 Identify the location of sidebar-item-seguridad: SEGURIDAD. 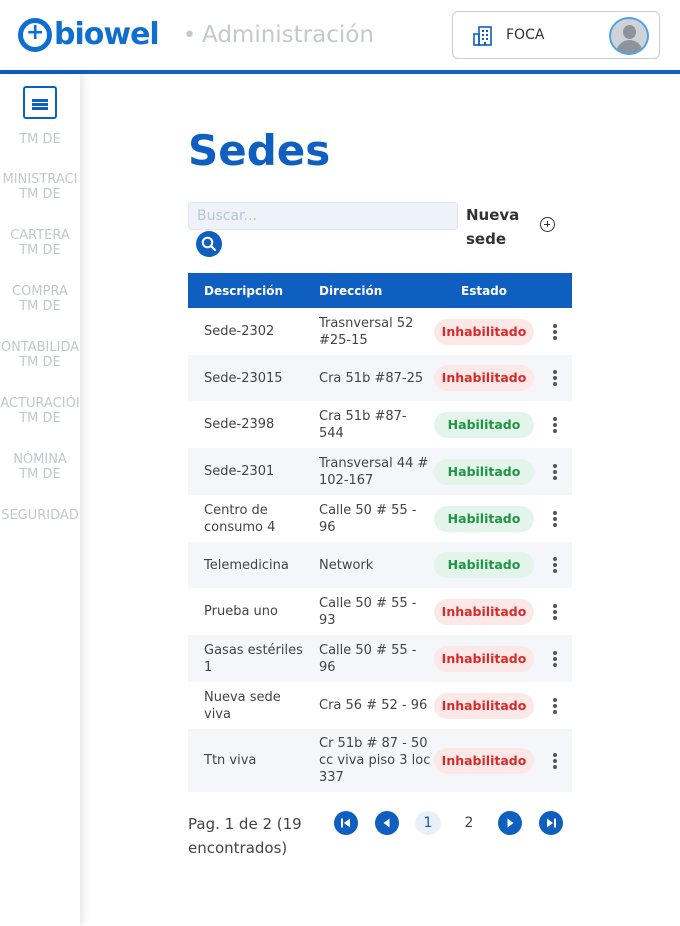
(40, 515).